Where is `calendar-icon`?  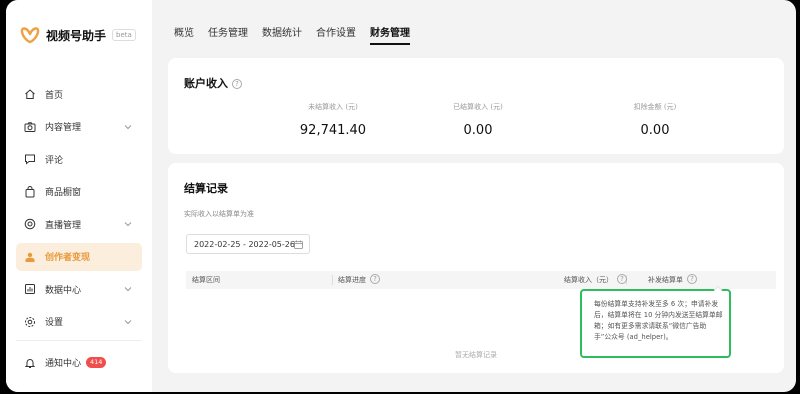 calendar-icon is located at coordinates (298, 244).